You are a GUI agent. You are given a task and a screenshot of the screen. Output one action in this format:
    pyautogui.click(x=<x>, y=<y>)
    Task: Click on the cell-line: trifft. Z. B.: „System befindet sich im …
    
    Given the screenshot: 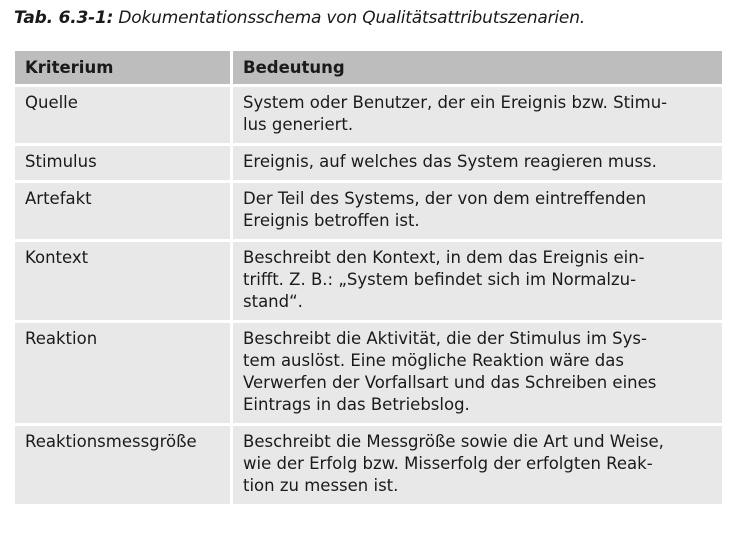 What is the action you would take?
    pyautogui.click(x=440, y=279)
    